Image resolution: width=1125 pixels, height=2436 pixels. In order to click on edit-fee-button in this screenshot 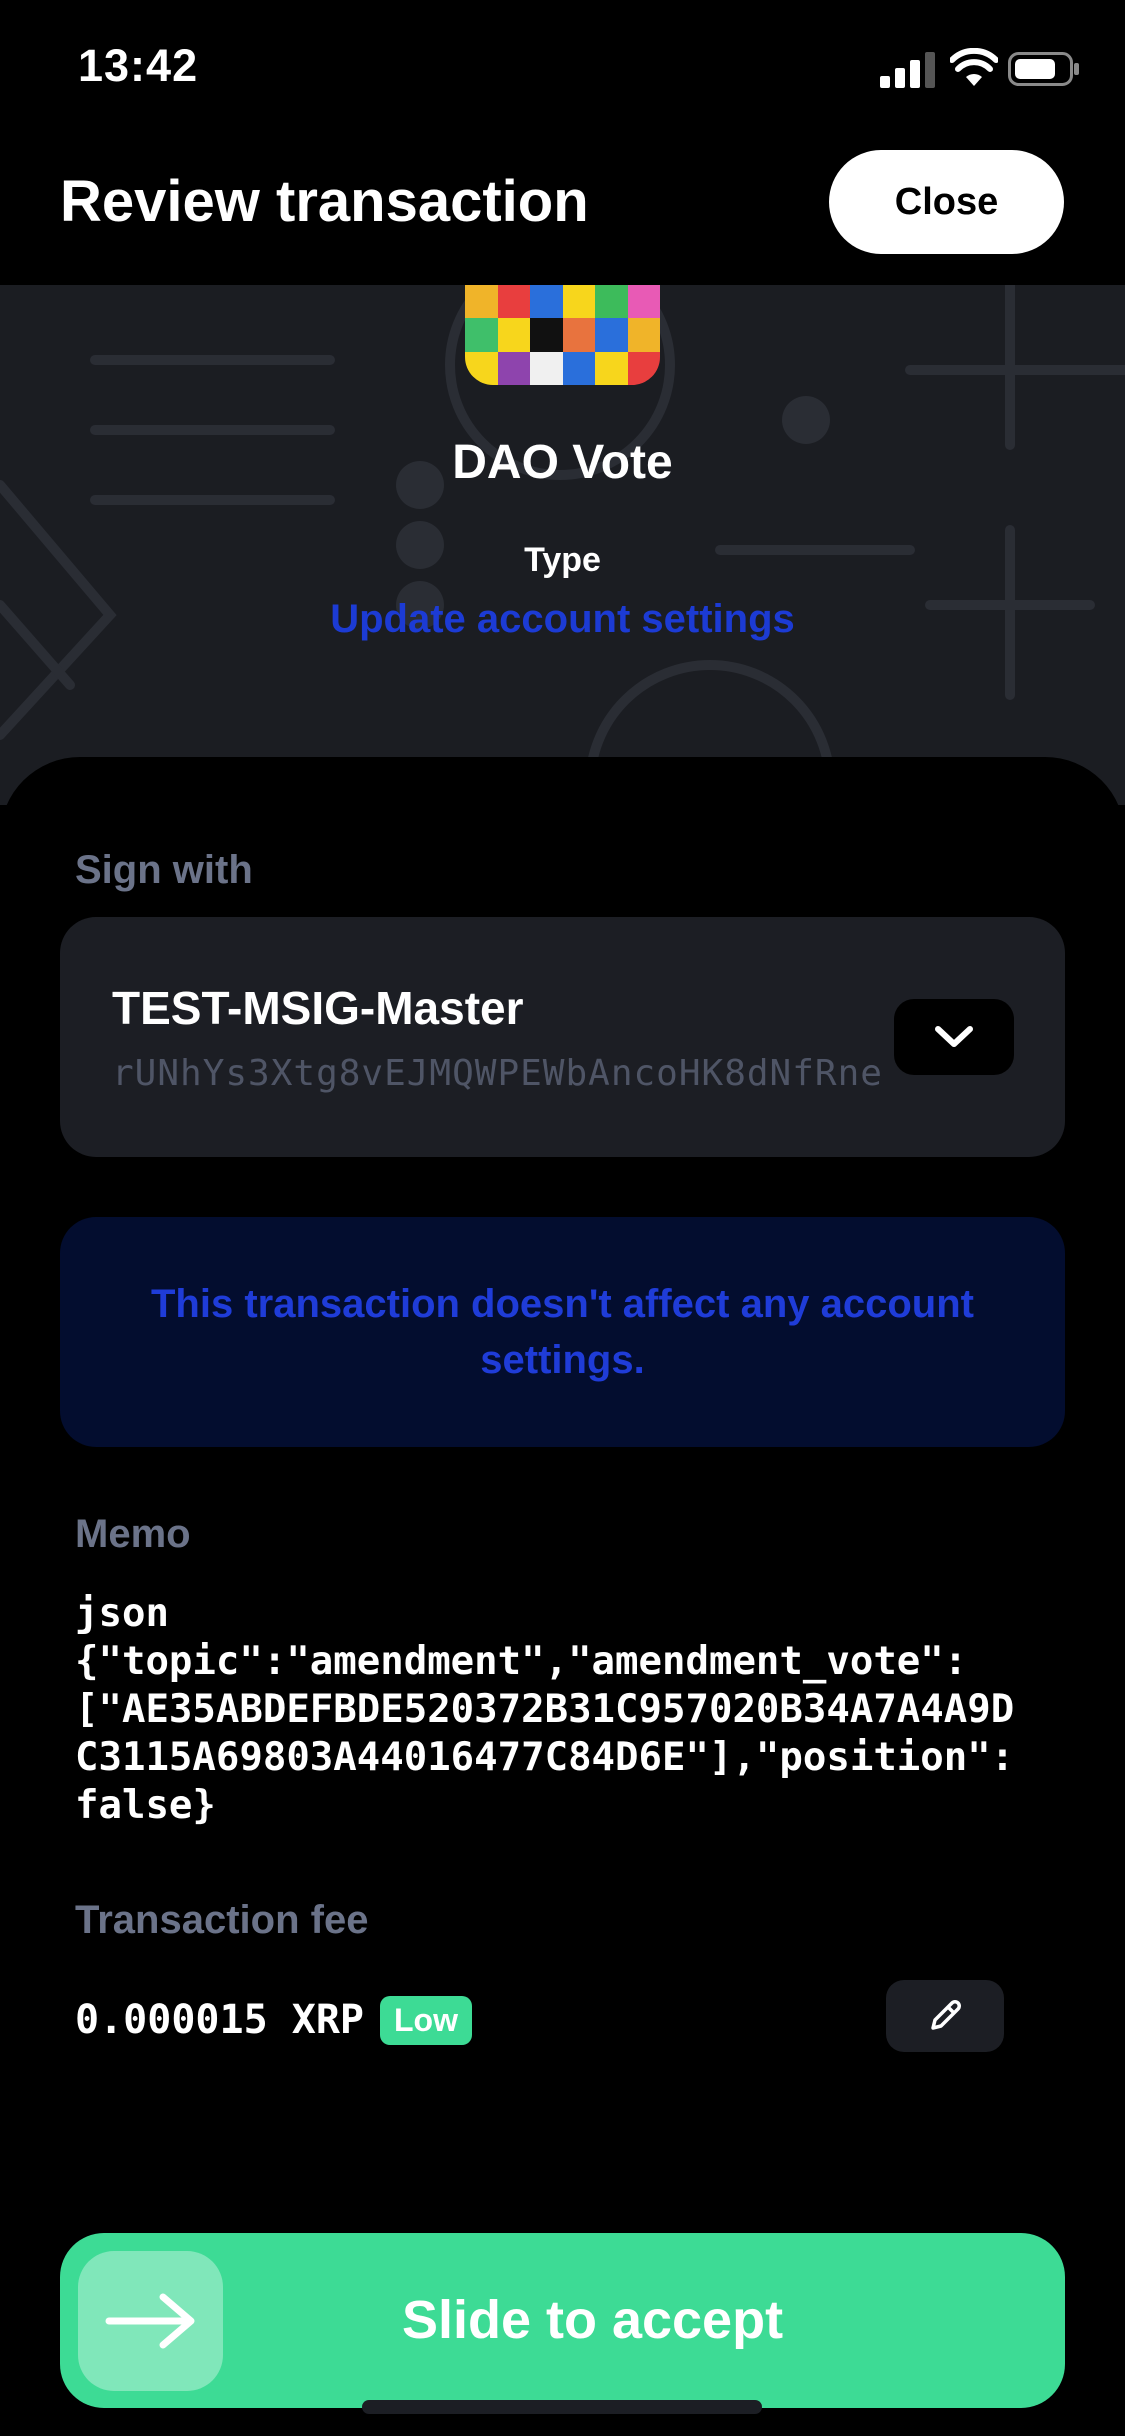, I will do `click(945, 2016)`.